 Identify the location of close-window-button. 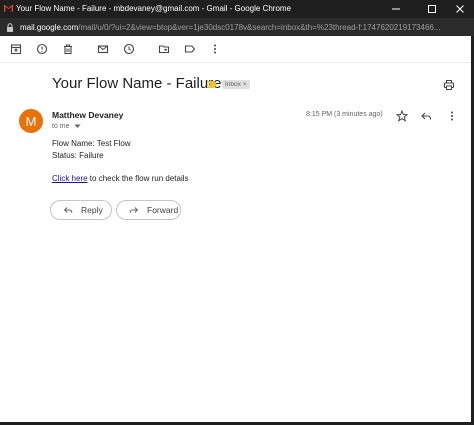
(460, 9).